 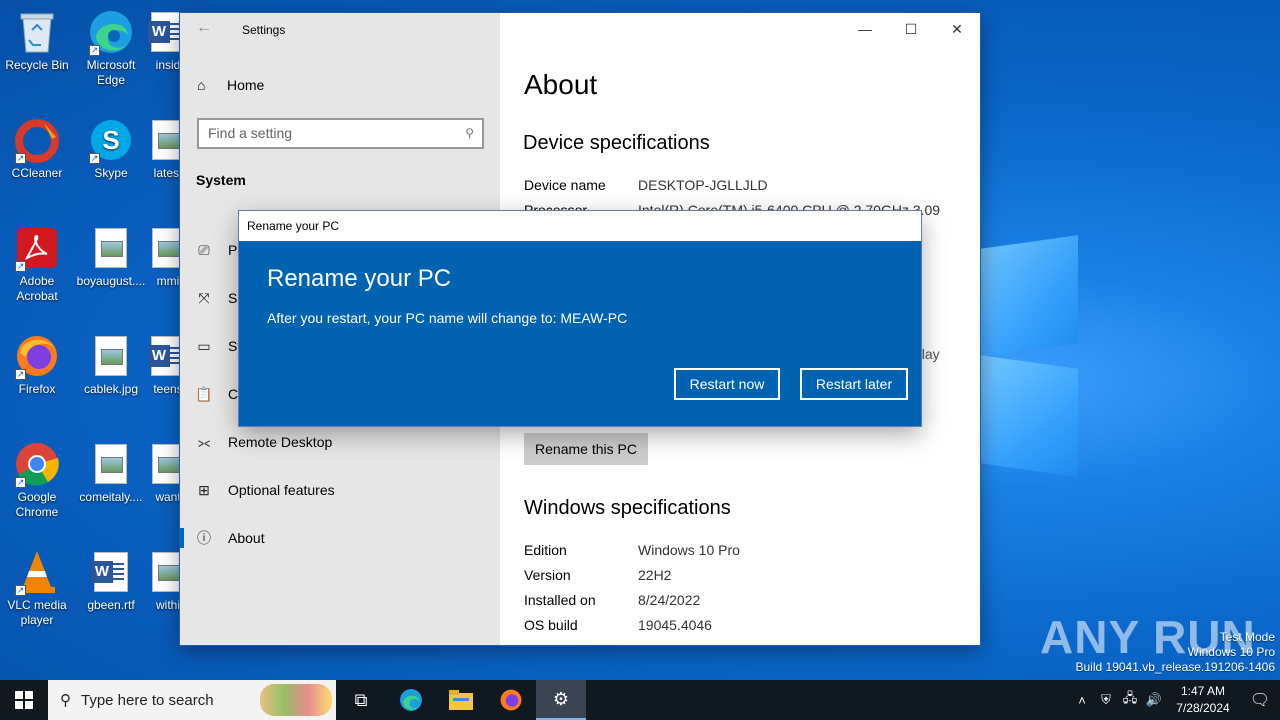 I want to click on system-tray: ˄ ⛨ 🖧 🔊 1:47 AM 7/28/2024 🗨, so click(x=1175, y=700).